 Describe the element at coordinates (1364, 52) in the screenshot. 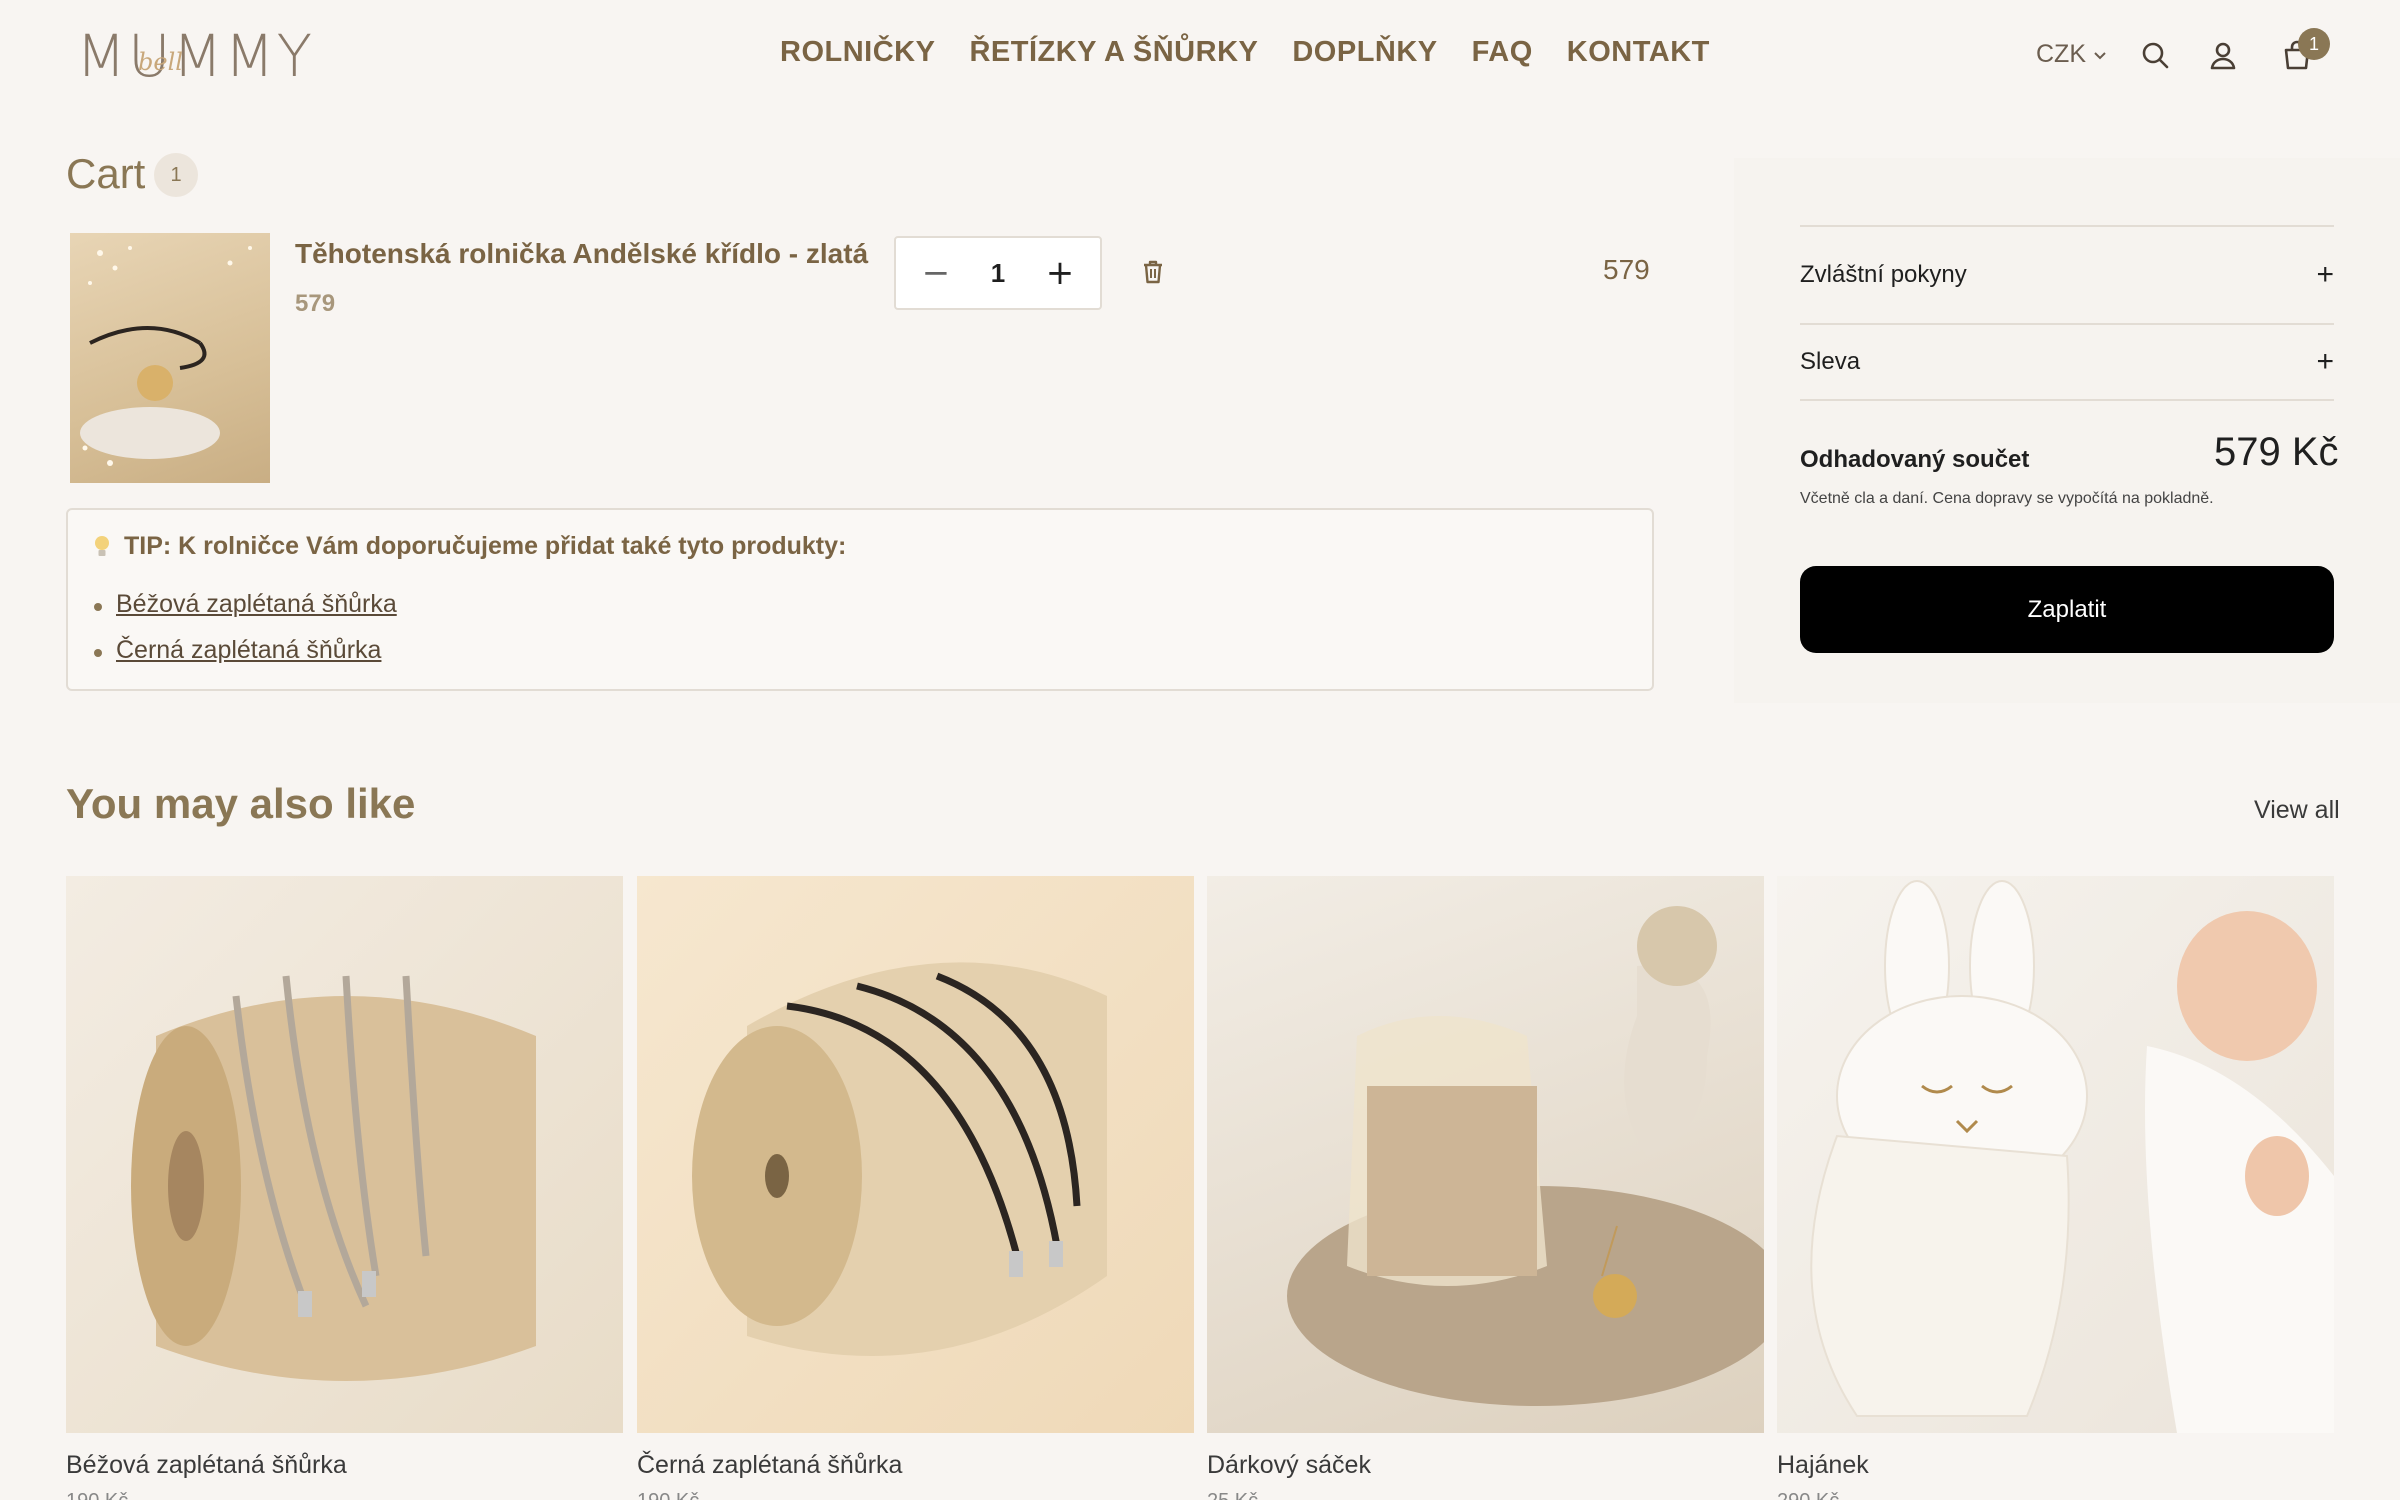

I see `nav-item-doplnky: DOPLŇKY` at that location.